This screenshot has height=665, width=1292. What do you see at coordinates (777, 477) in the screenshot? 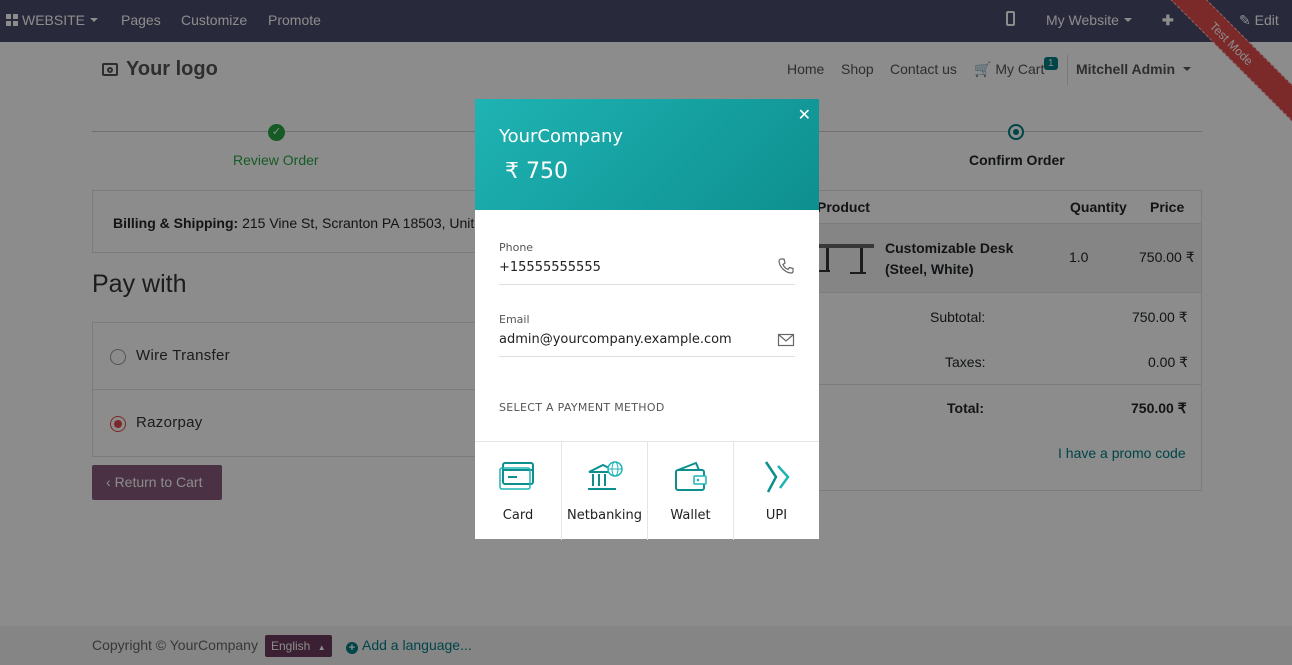
I see `upi-icon` at bounding box center [777, 477].